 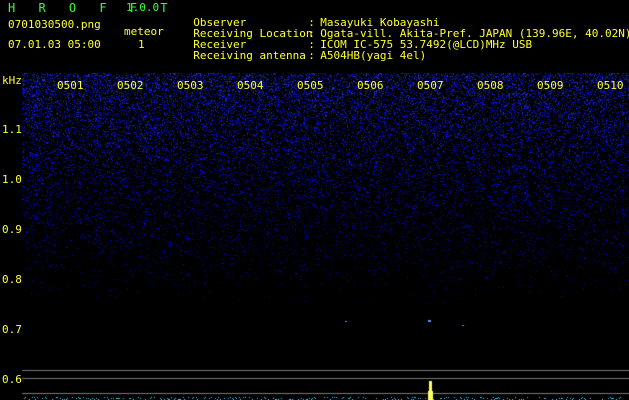 What do you see at coordinates (190, 85) in the screenshot?
I see `x-tick-label: 0503` at bounding box center [190, 85].